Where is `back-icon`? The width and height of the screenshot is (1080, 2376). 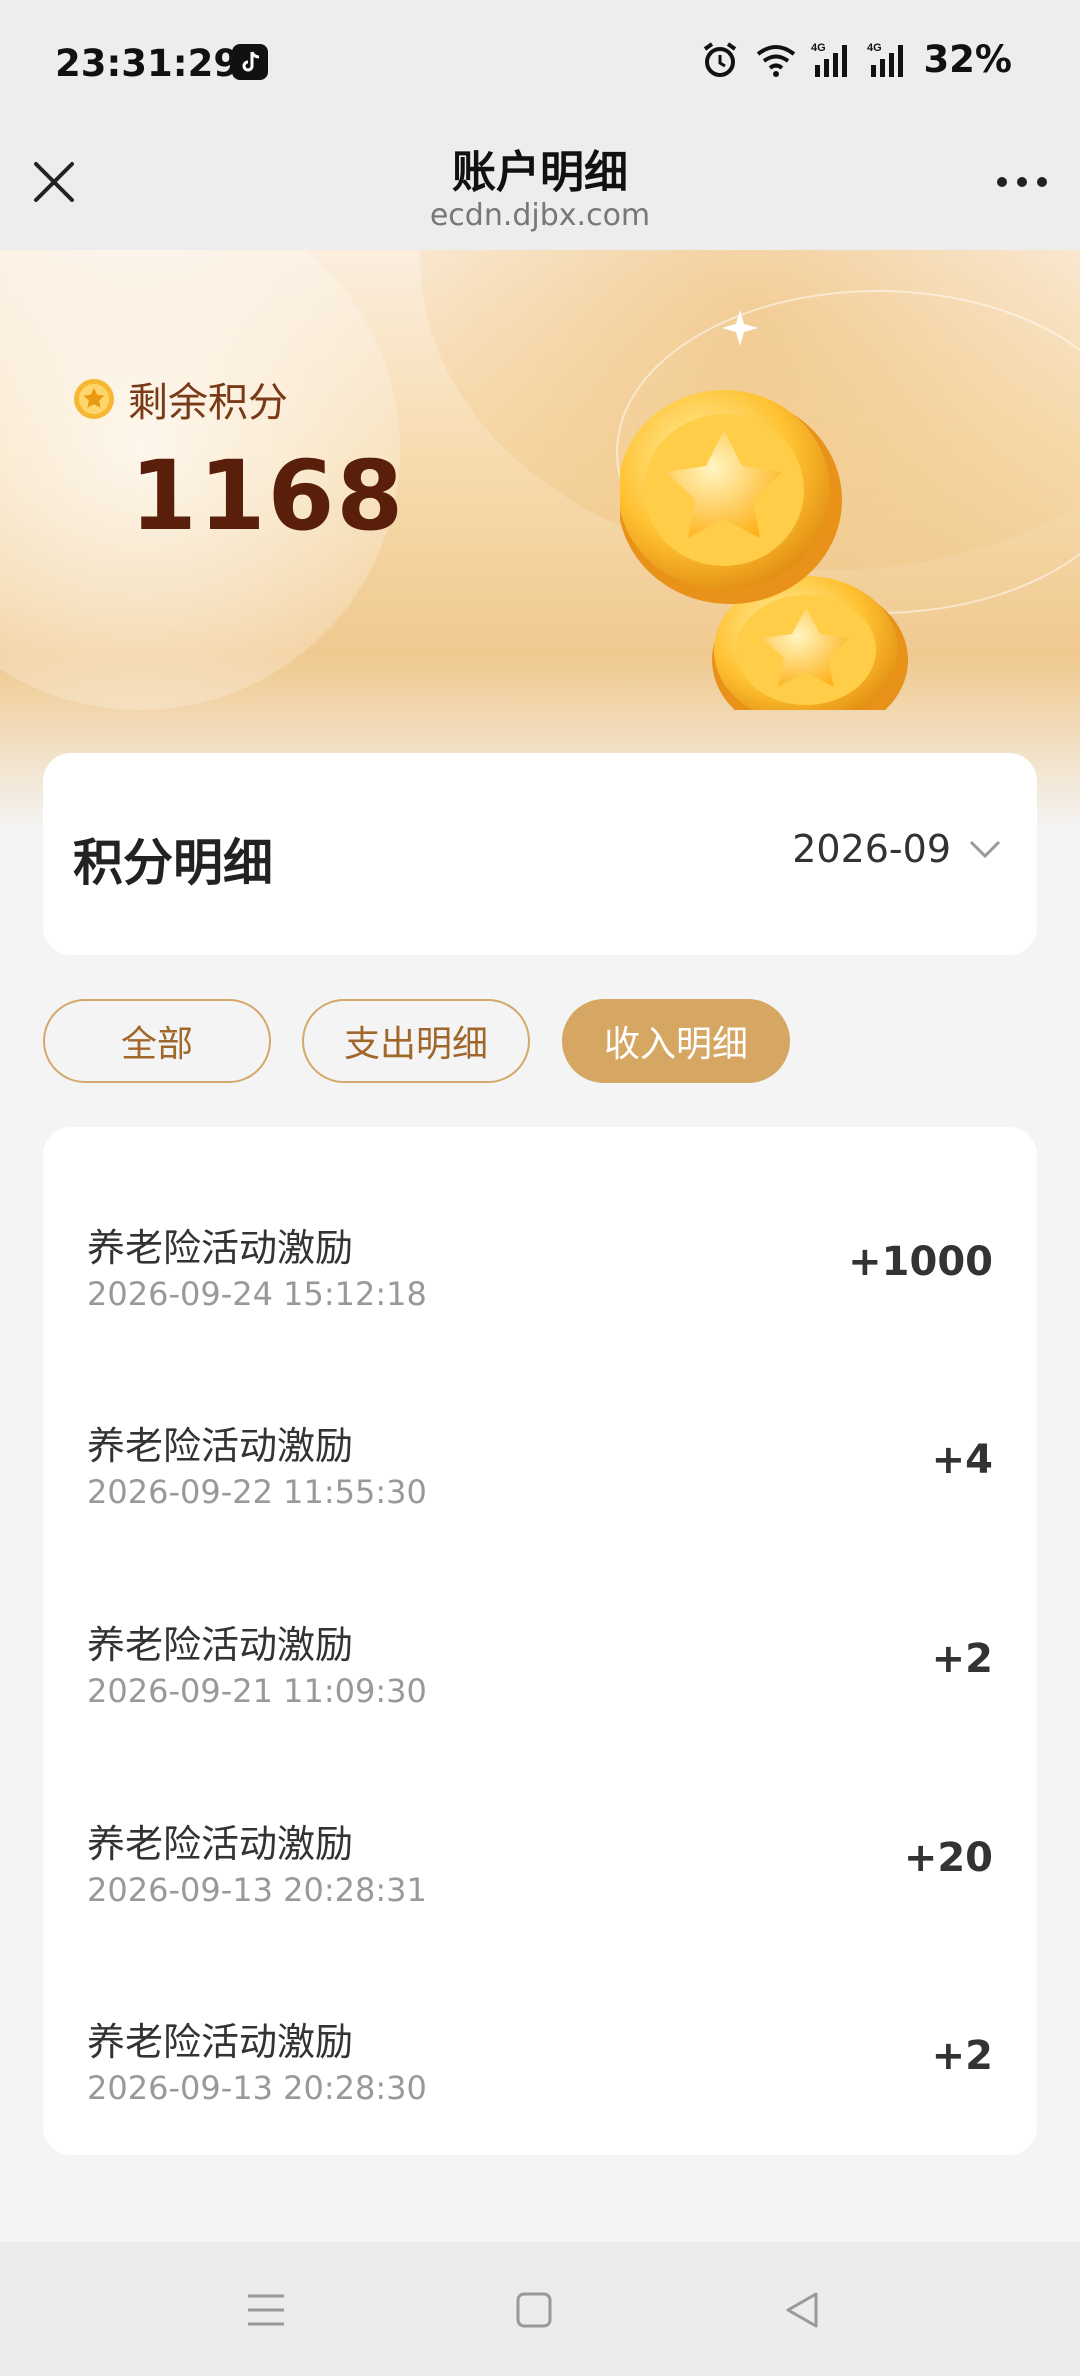
back-icon is located at coordinates (802, 2310).